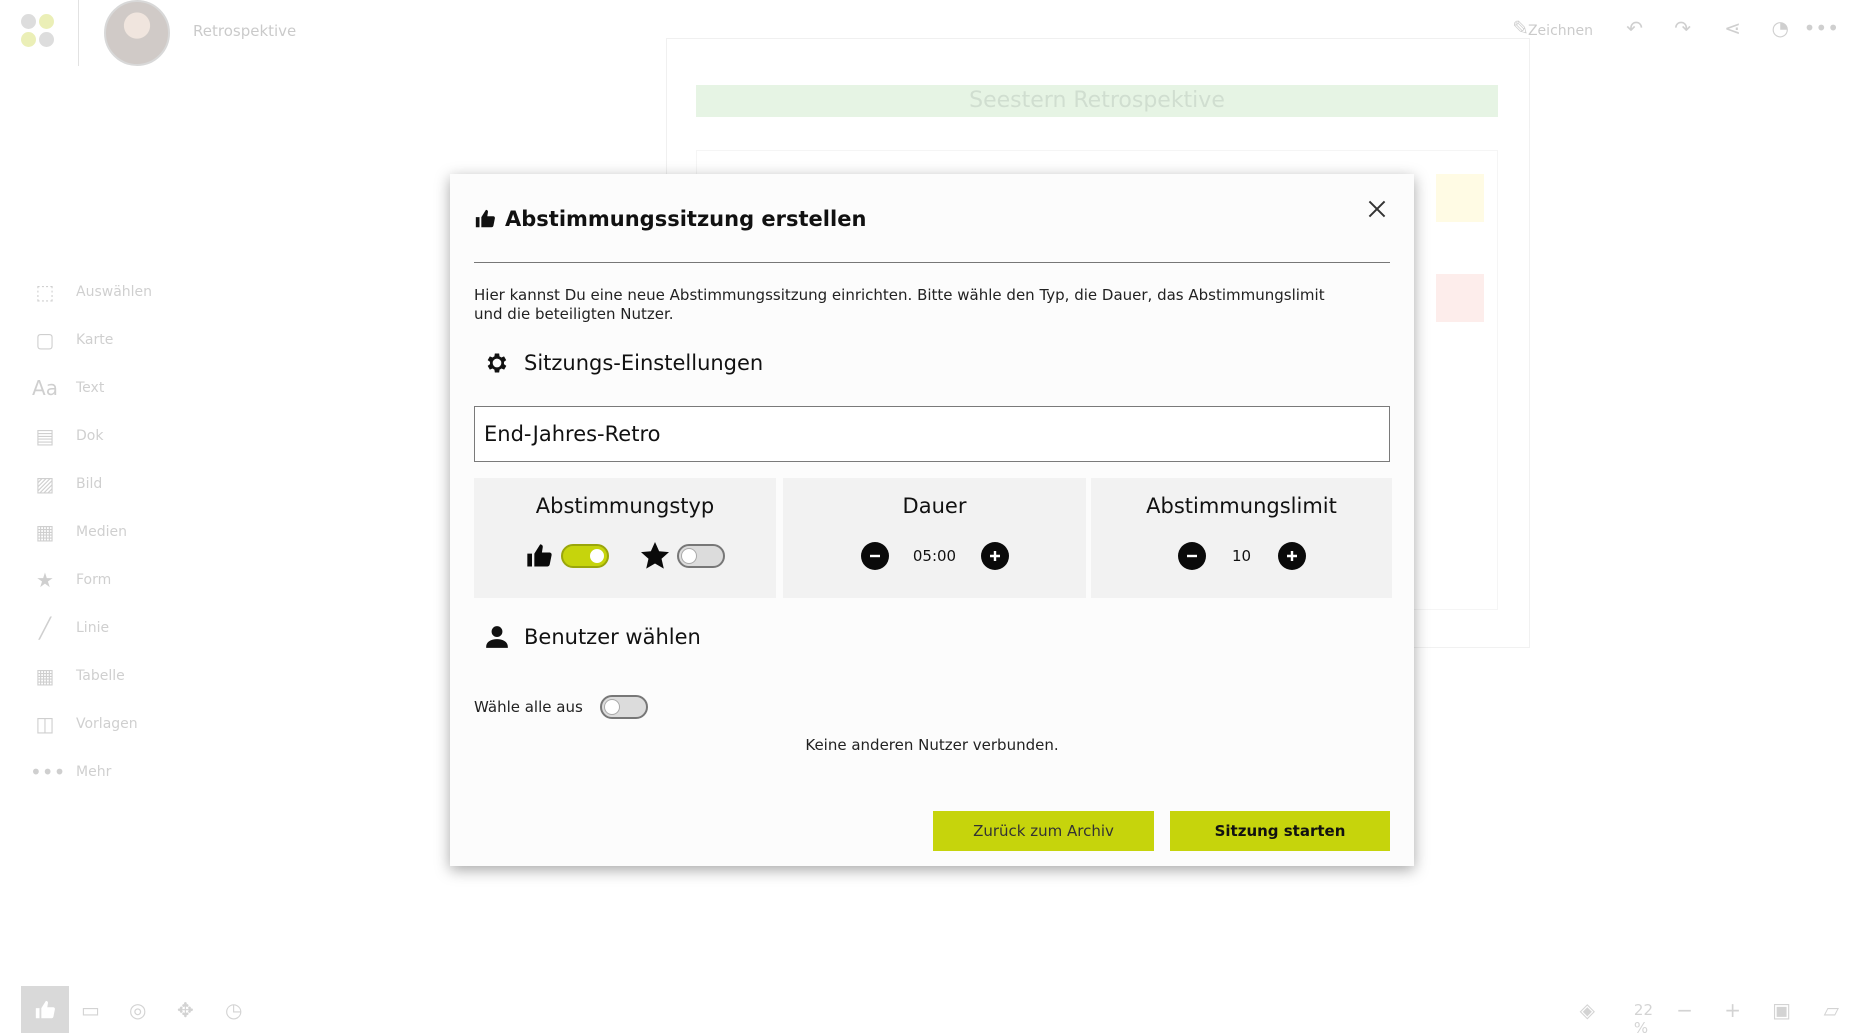  What do you see at coordinates (45, 532) in the screenshot?
I see `media-icon: ▦` at bounding box center [45, 532].